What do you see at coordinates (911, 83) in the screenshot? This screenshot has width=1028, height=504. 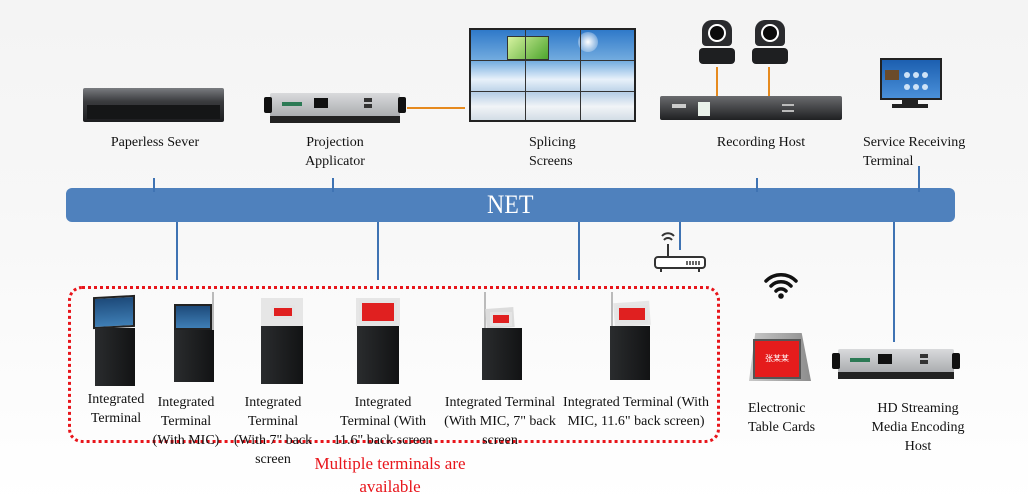 I see `service-receiving-terminal-device` at bounding box center [911, 83].